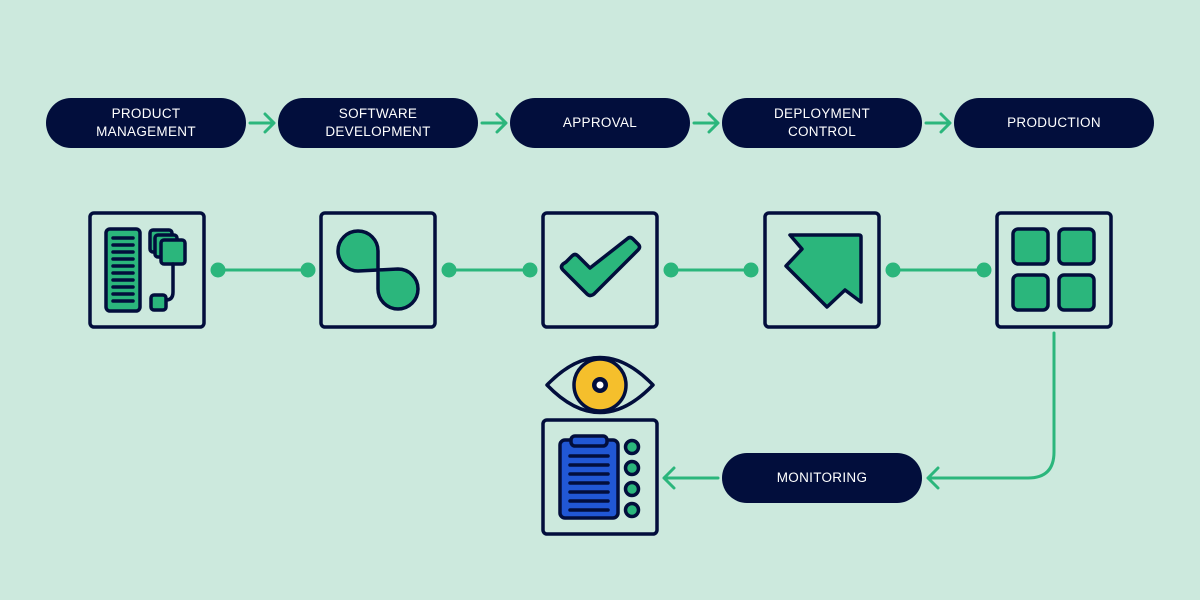 This screenshot has width=1200, height=600. Describe the element at coordinates (262, 123) in the screenshot. I see `arrow-pm-to-sd` at that location.